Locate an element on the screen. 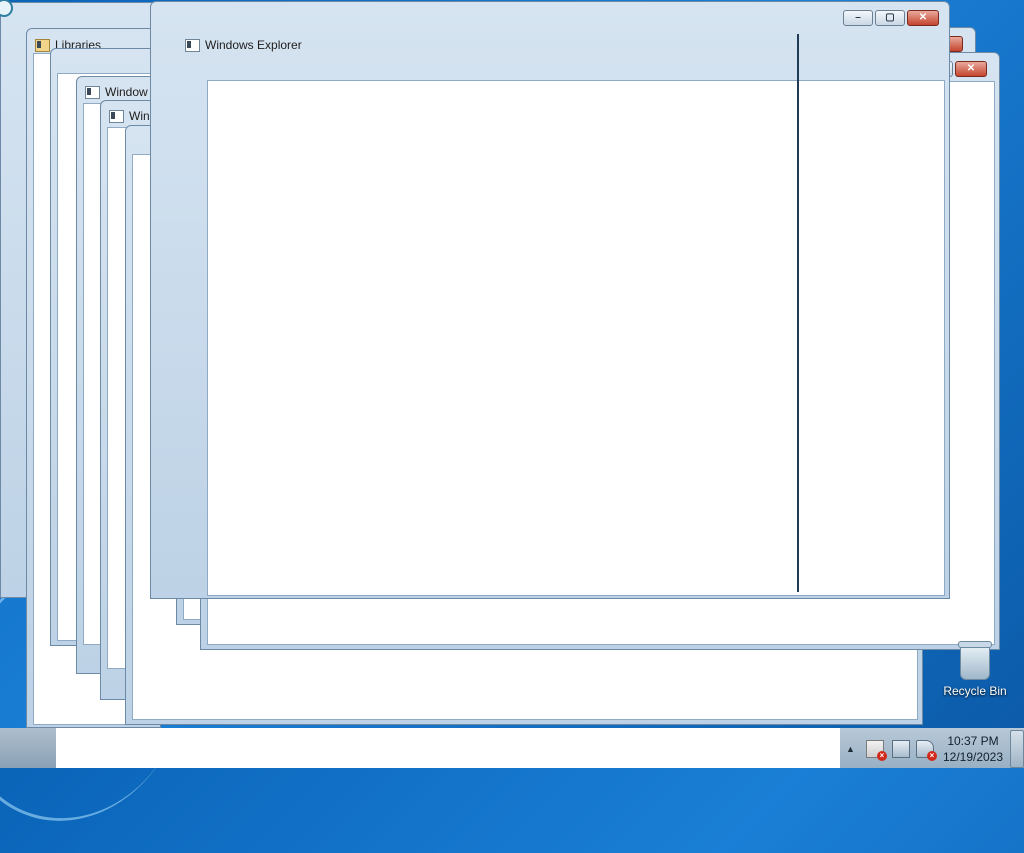  window-title: Windows Explorer is located at coordinates (253, 45).